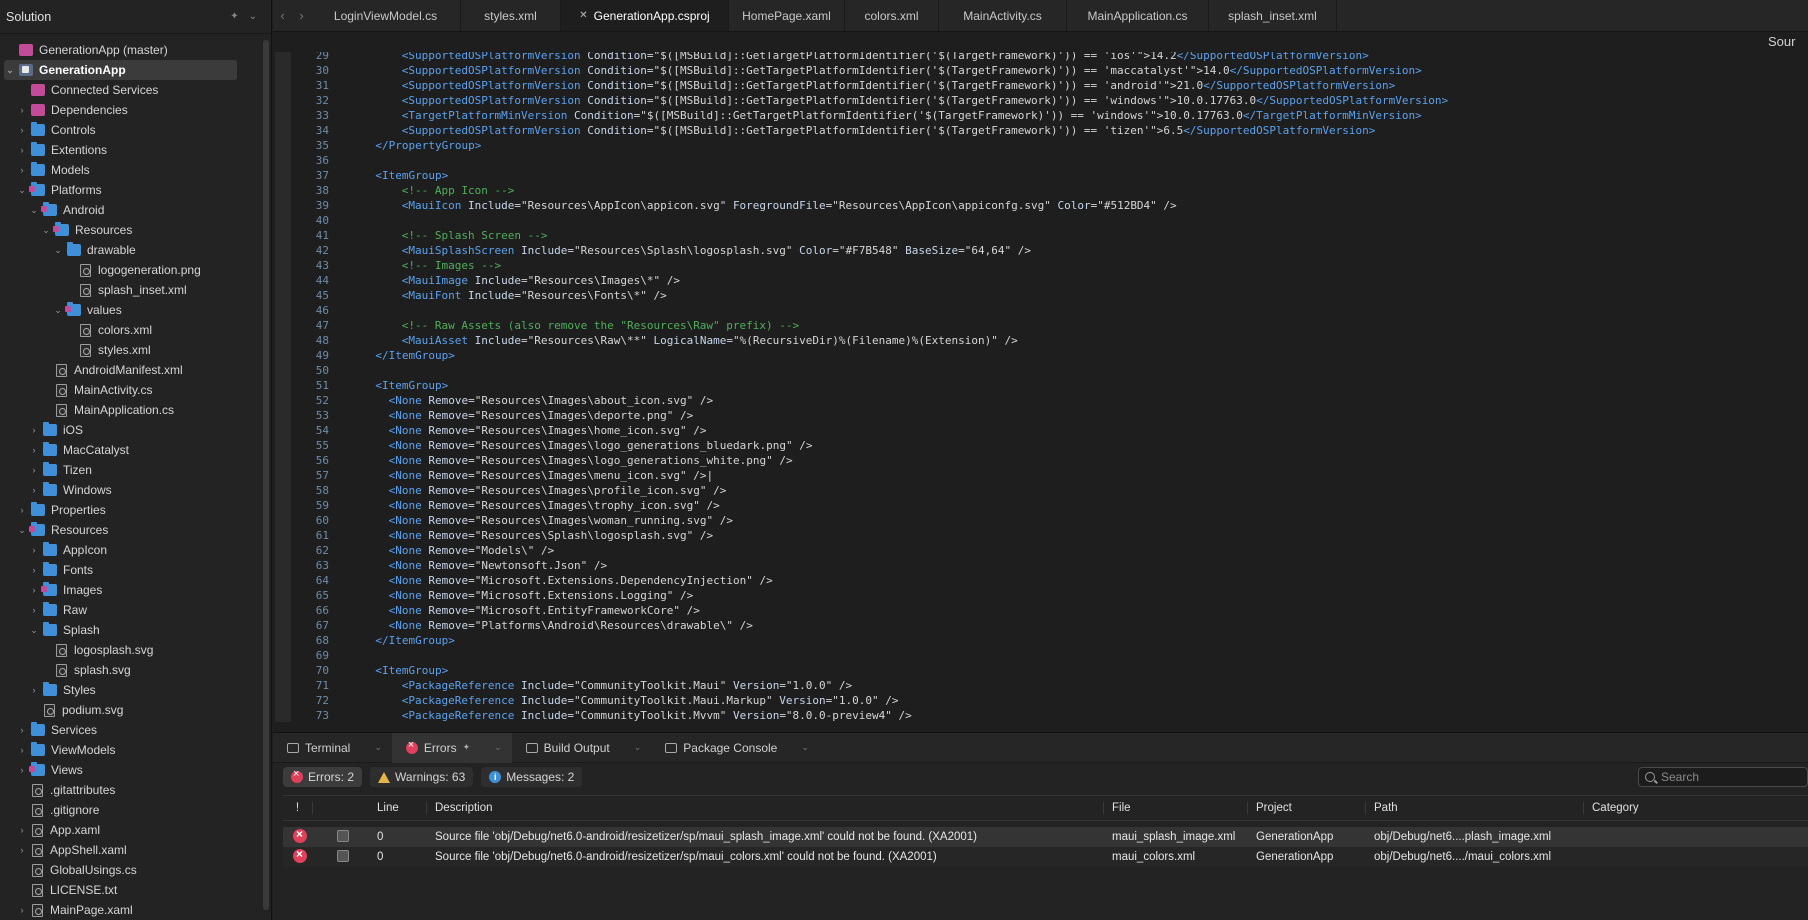  I want to click on tree-item: › Fonts, so click(129, 570).